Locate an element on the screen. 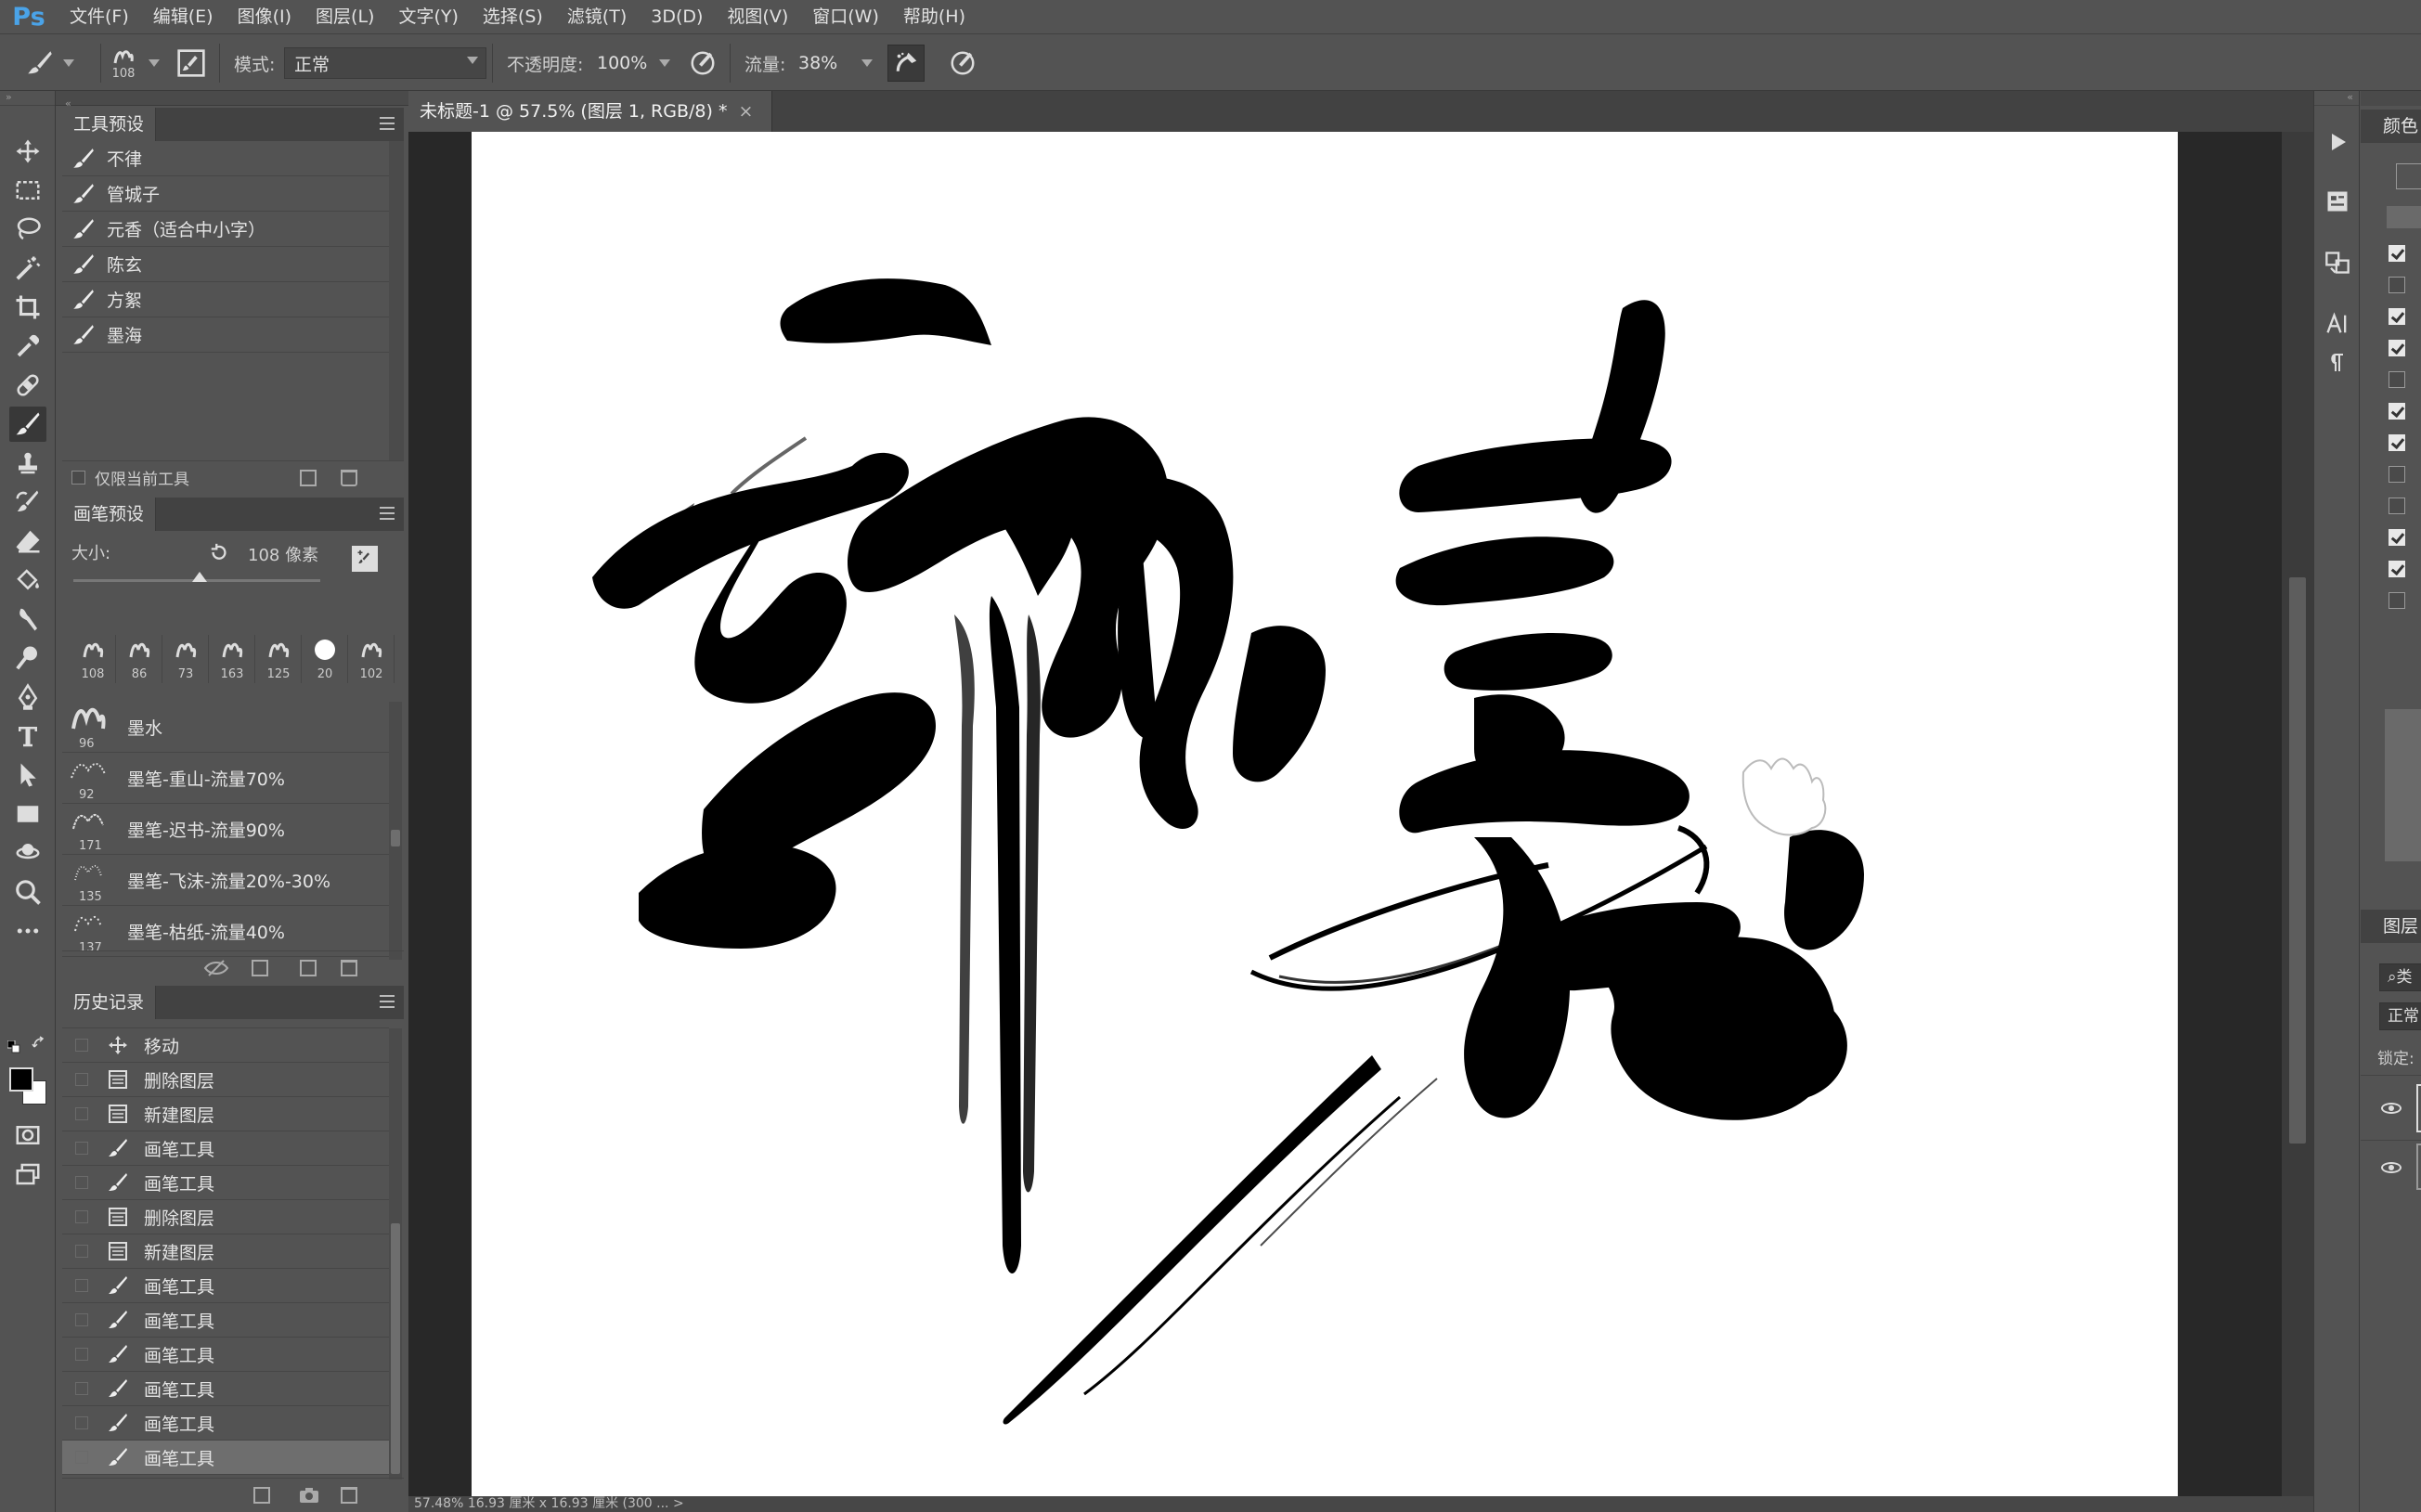 The image size is (2421, 1512). list-item: 171 墨笔-迟书-流量90% is located at coordinates (225, 829).